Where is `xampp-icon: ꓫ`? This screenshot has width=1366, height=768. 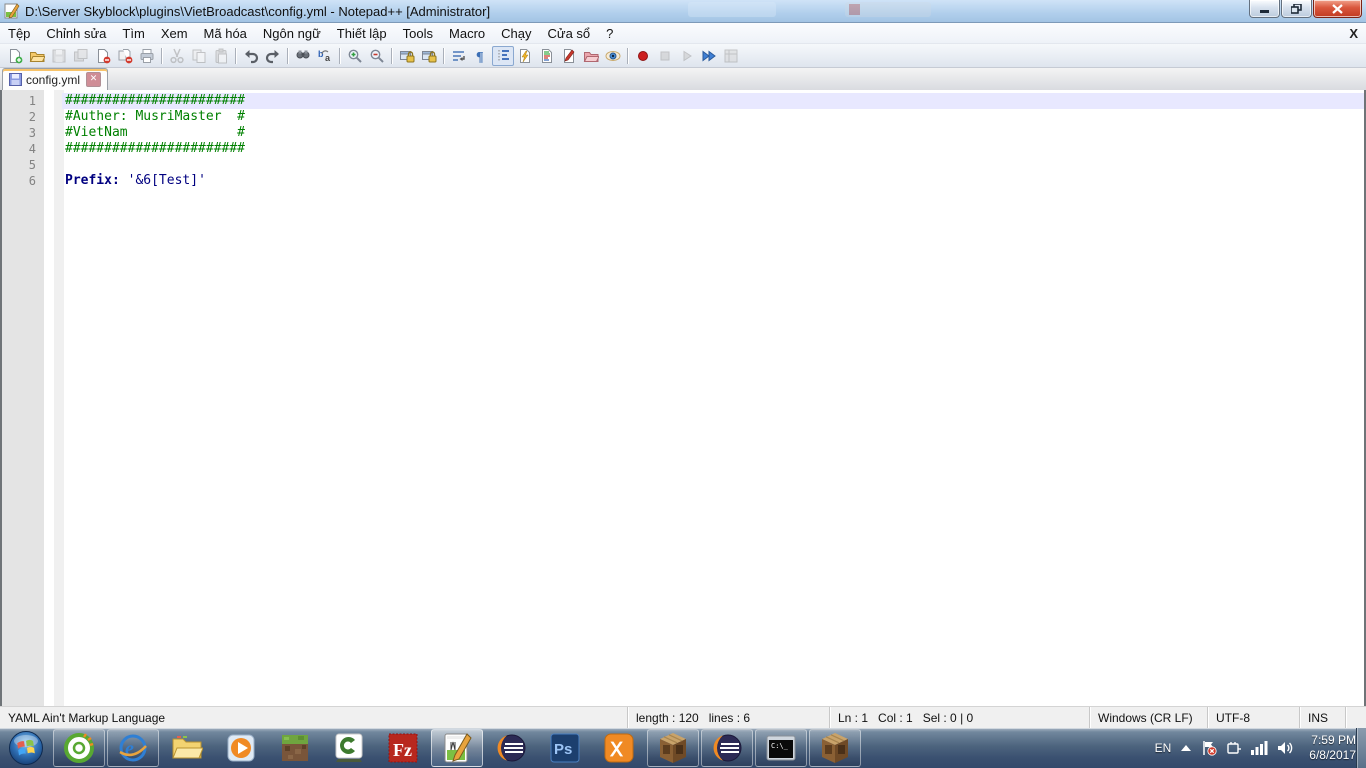 xampp-icon: ꓫ is located at coordinates (619, 748).